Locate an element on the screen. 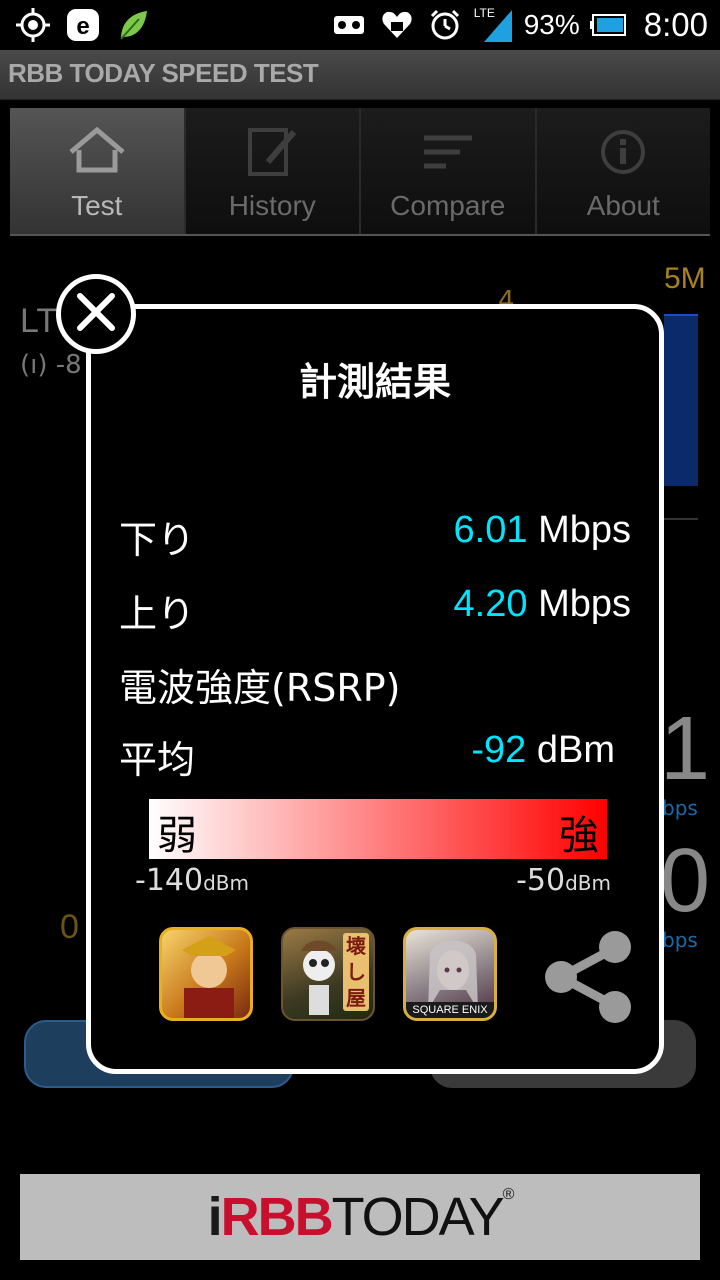  average-value: -92 dBm is located at coordinates (543, 750).